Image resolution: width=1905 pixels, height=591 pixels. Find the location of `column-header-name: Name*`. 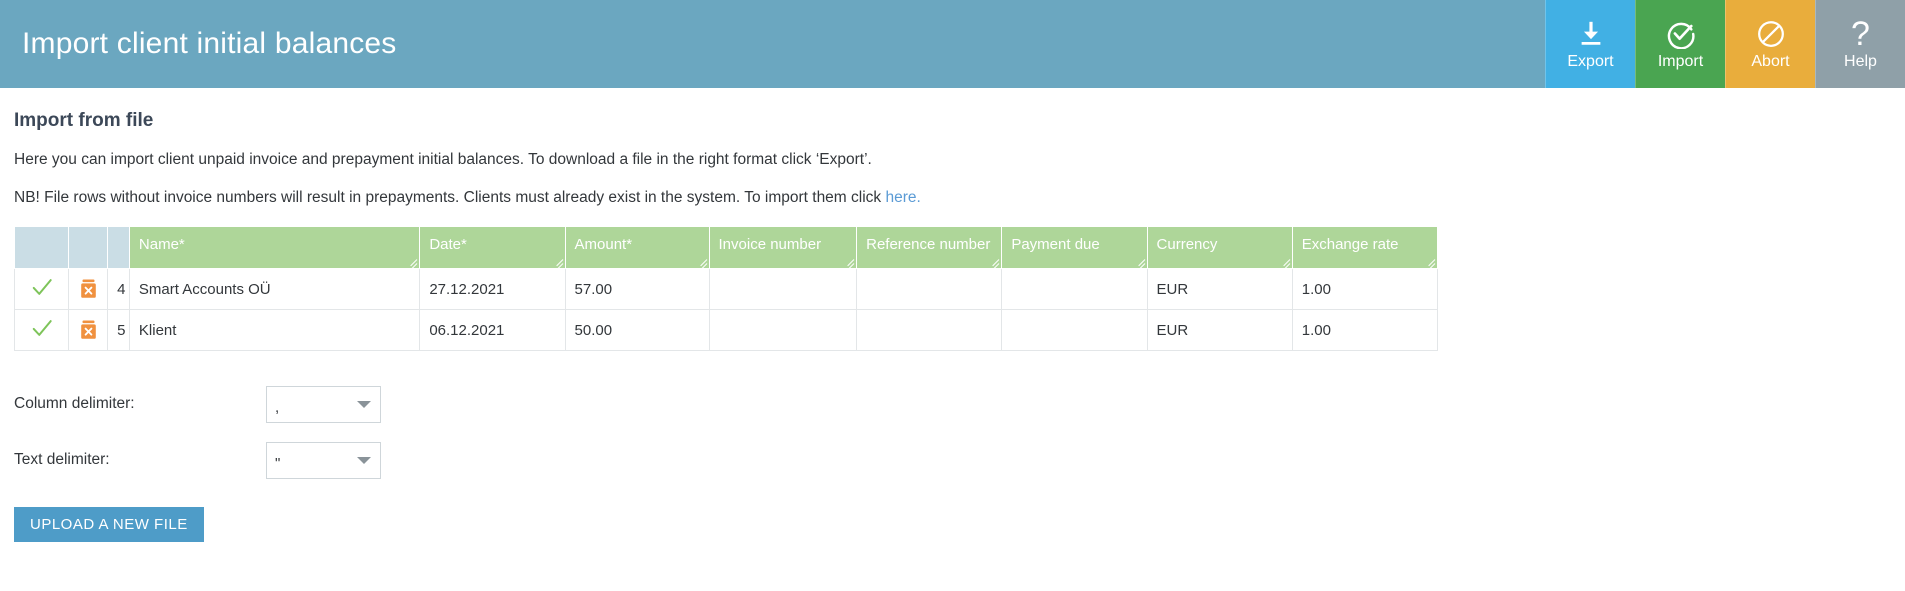

column-header-name: Name* is located at coordinates (274, 248).